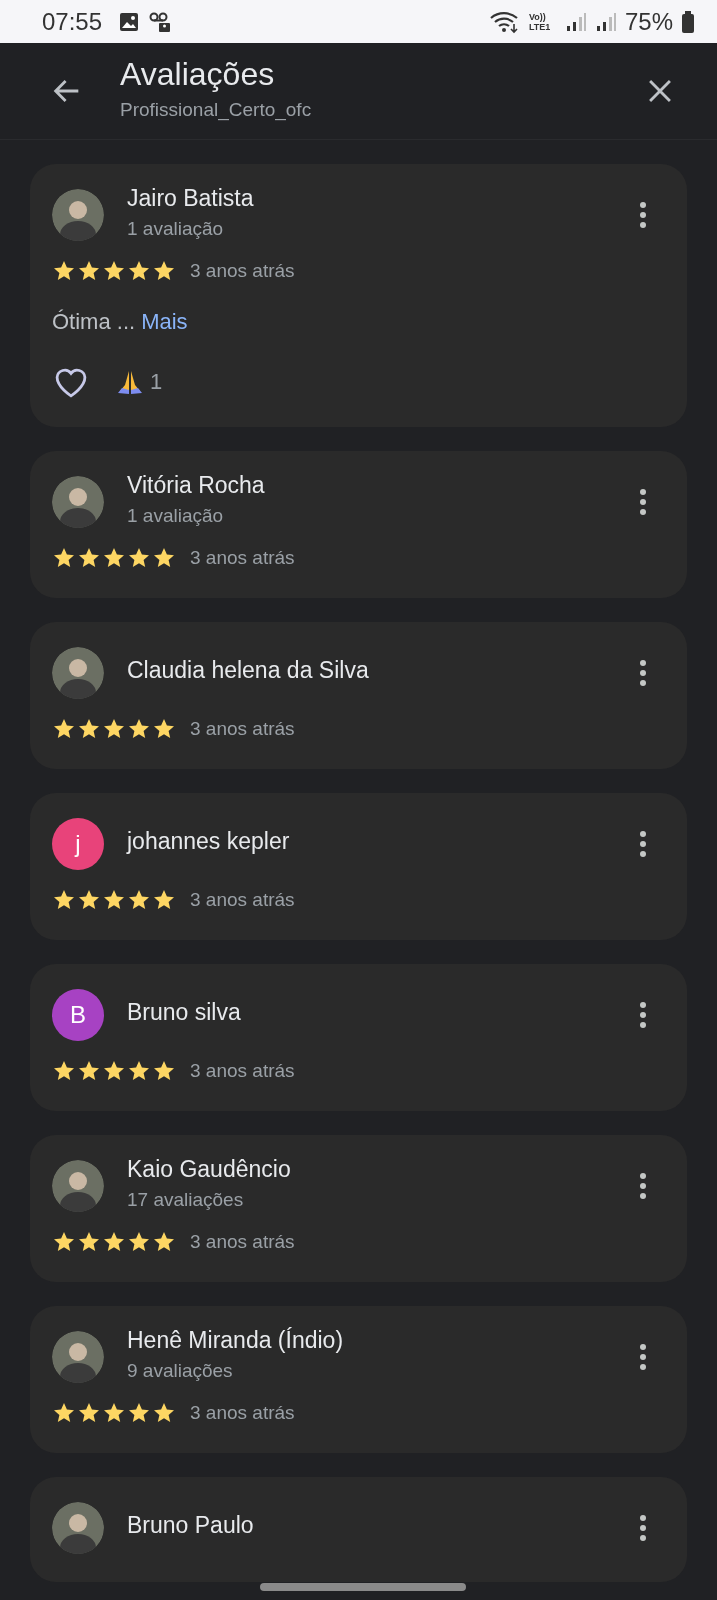  I want to click on review-count: 9 avaliações, so click(180, 1370).